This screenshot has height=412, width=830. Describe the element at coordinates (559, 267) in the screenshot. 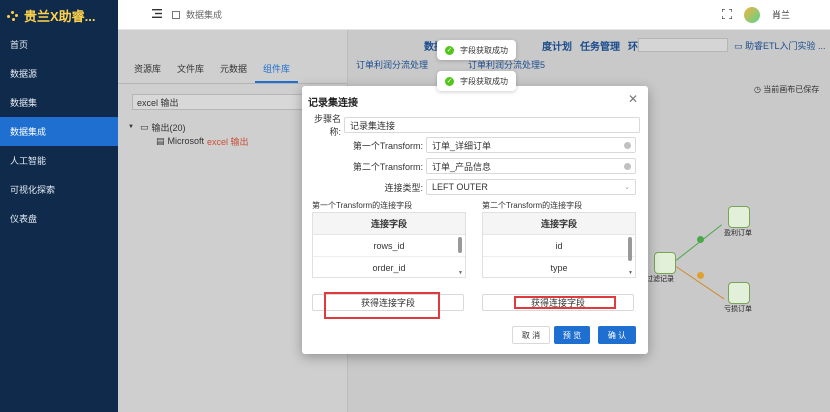

I see `table-row: type` at that location.